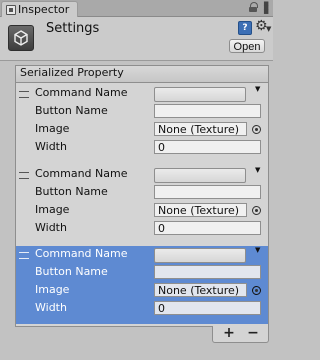 Image resolution: width=320 pixels, height=360 pixels. Describe the element at coordinates (73, 28) in the screenshot. I see `page-title: Settings` at that location.